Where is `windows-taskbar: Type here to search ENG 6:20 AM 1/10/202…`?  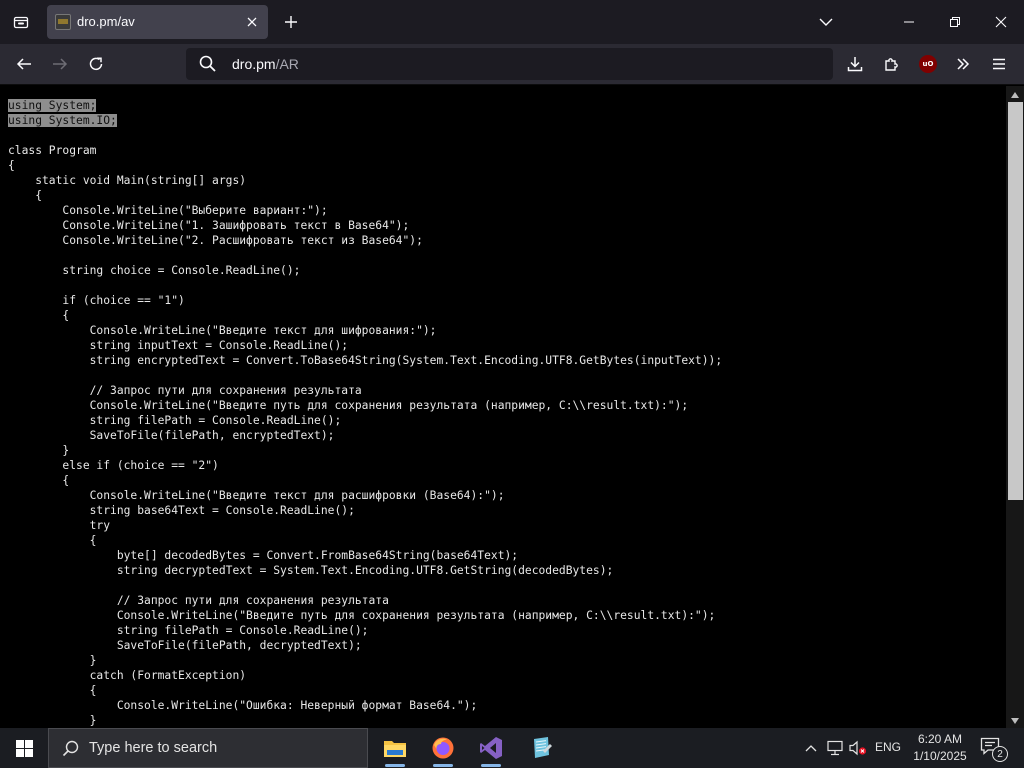 windows-taskbar: Type here to search ENG 6:20 AM 1/10/202… is located at coordinates (512, 748).